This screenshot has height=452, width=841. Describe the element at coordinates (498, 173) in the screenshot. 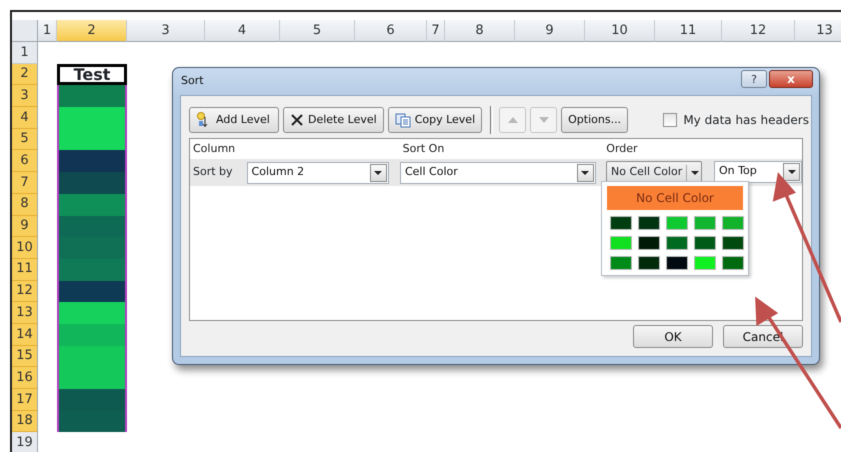

I see `sort-on-dropdown: Cell Color` at that location.